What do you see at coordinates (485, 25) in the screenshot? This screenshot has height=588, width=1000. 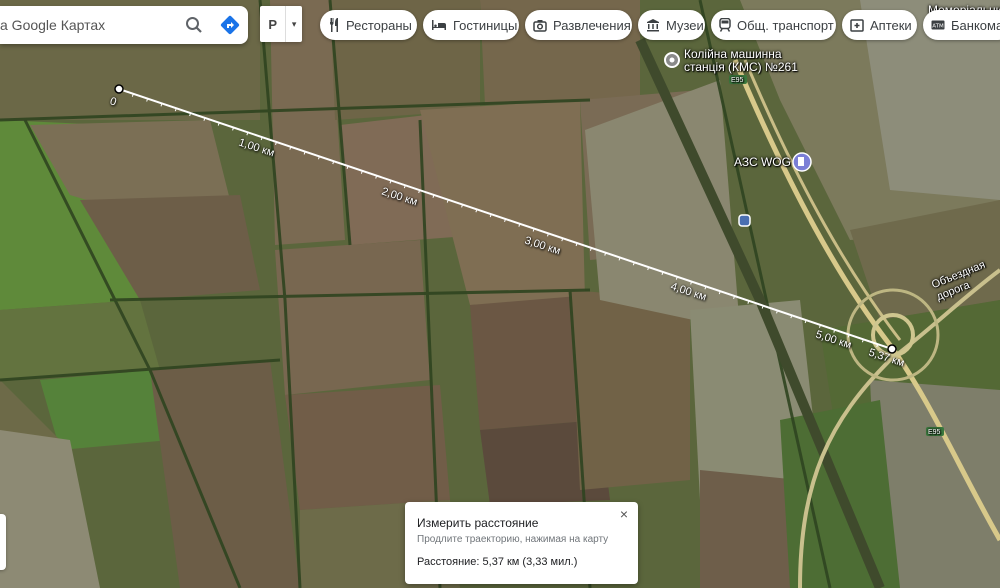 I see `chip-label: Гостиницы` at bounding box center [485, 25].